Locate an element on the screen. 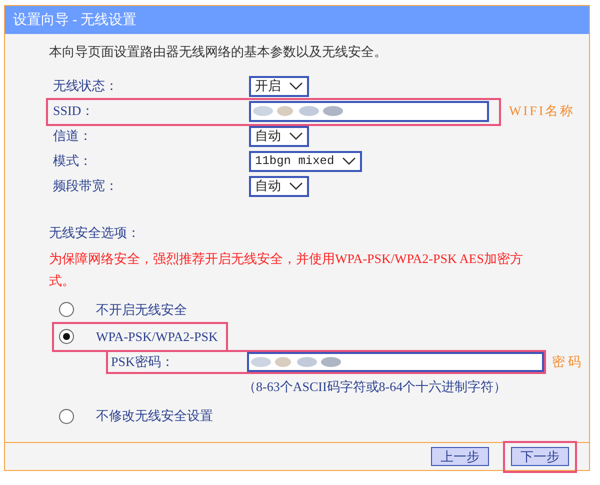 The width and height of the screenshot is (600, 485). intro-text: 本向导页面设置路由器无线网络的基本参数以及无线安全。 is located at coordinates (218, 52).